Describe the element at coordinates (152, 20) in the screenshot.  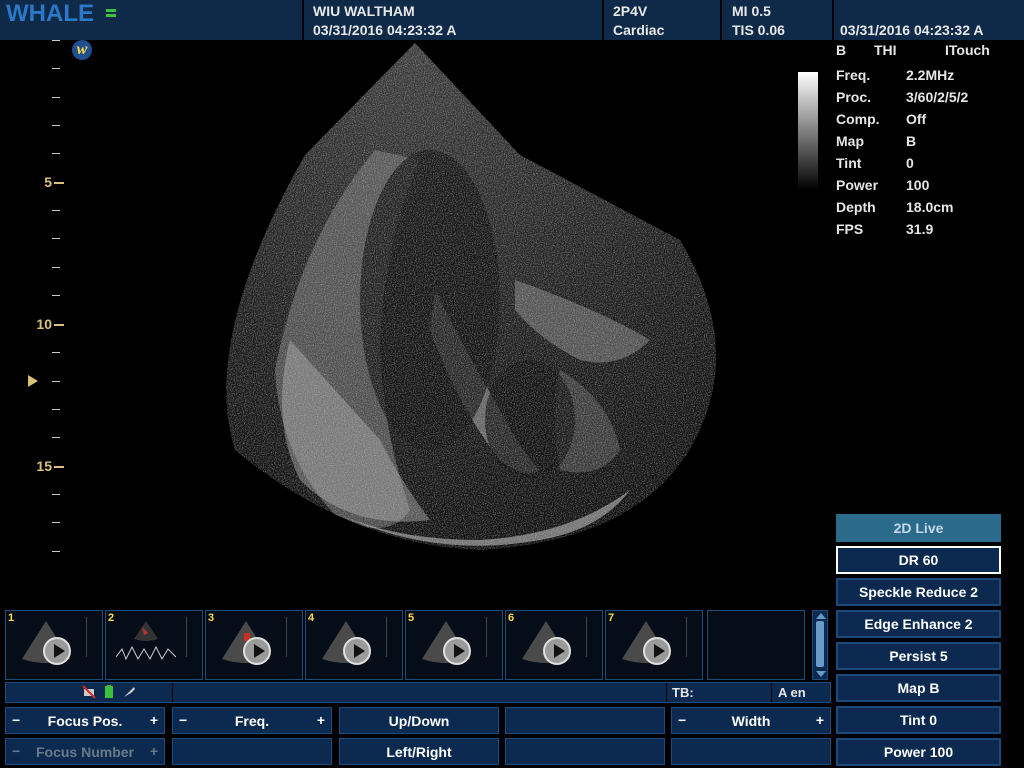
I see `logo-cell: WHALE` at that location.